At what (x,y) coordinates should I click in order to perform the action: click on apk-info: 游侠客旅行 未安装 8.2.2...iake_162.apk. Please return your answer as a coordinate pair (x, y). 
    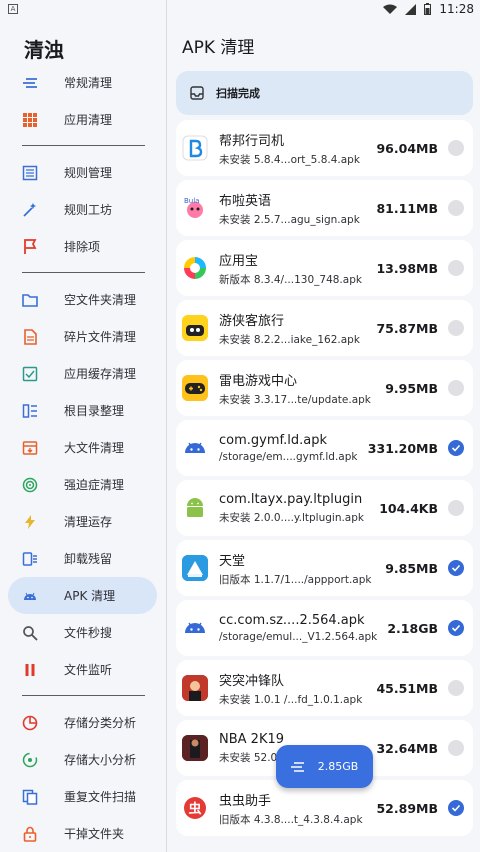
    Looking at the image, I should click on (304, 328).